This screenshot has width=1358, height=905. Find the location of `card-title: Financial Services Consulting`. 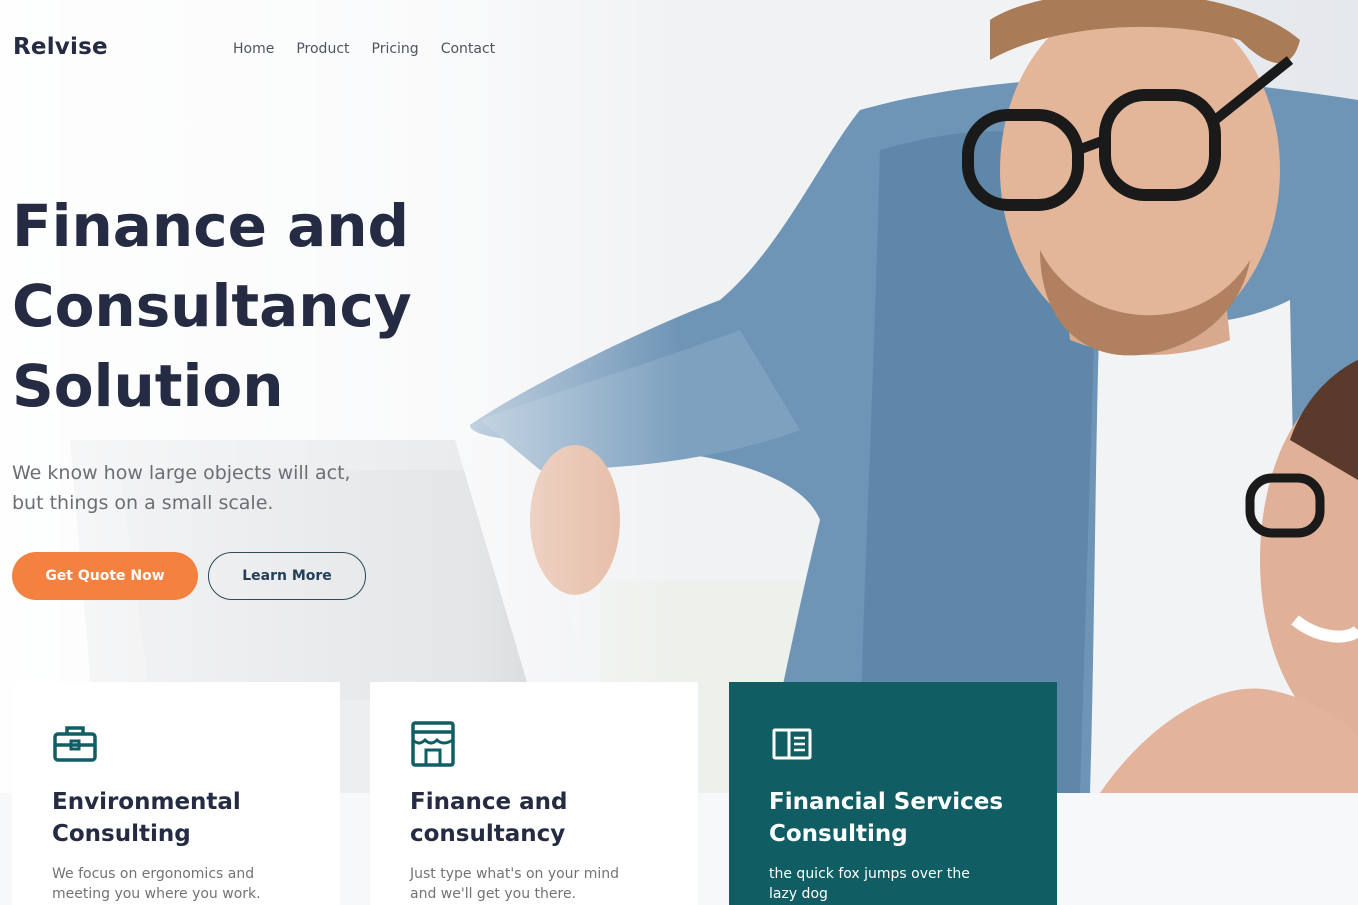

card-title: Financial Services Consulting is located at coordinates (893, 818).